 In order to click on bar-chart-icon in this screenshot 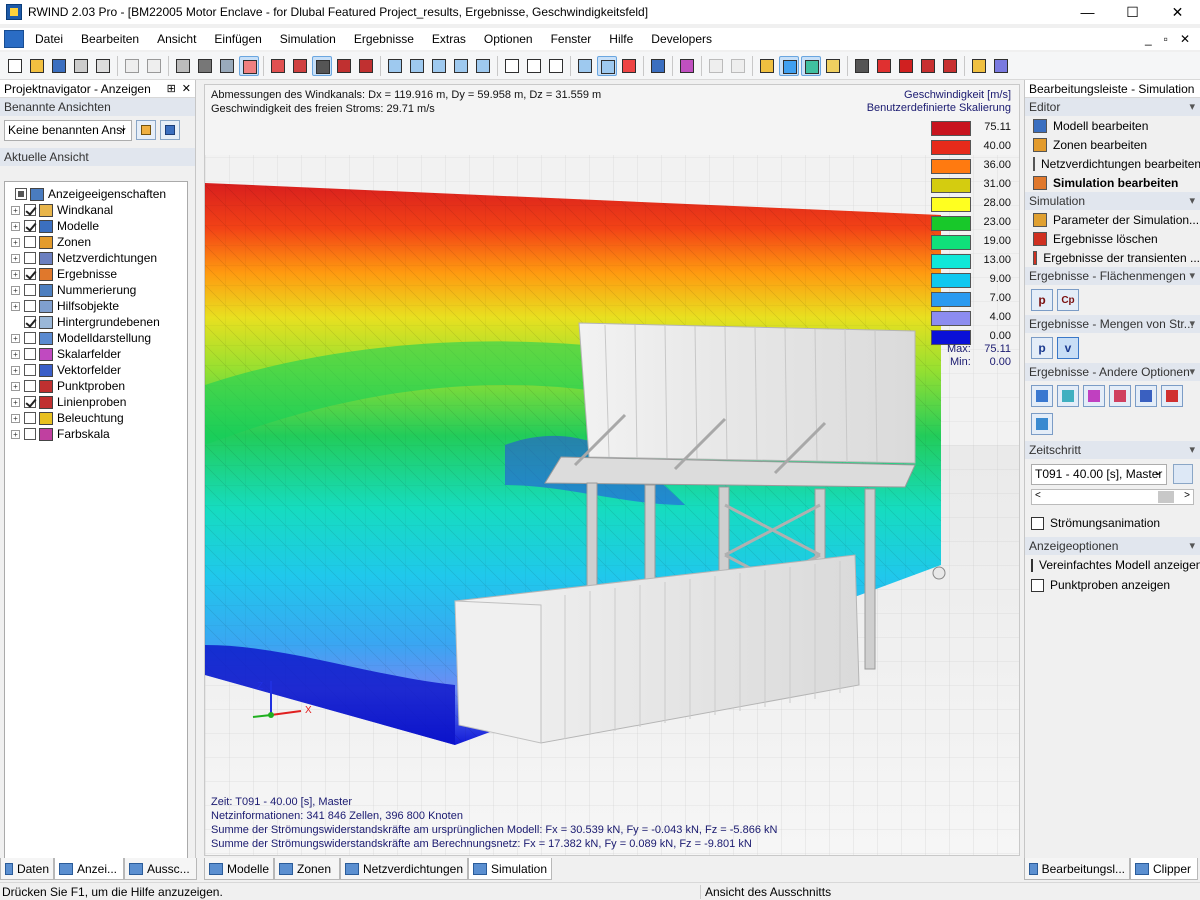, I will do `click(767, 66)`.